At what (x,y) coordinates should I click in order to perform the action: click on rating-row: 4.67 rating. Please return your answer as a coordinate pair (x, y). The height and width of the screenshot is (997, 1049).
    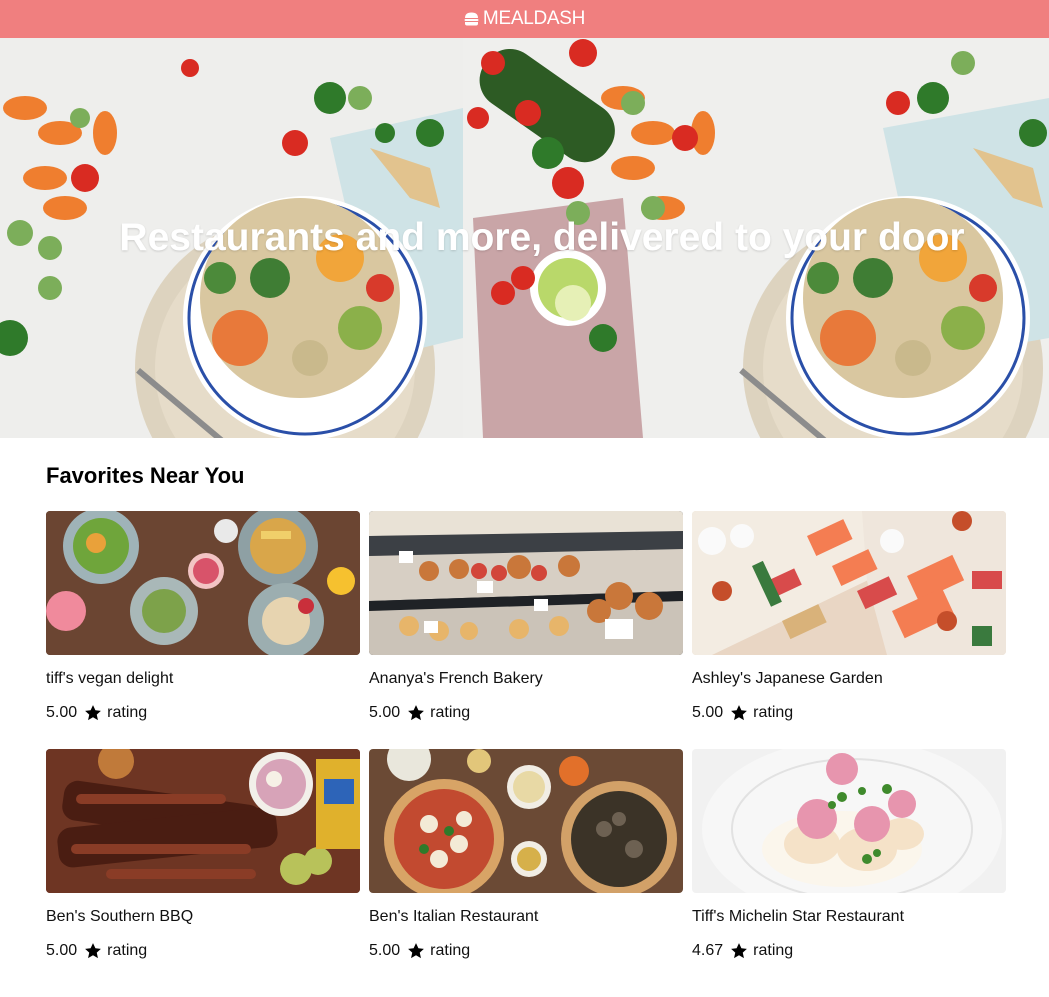
    Looking at the image, I should click on (742, 951).